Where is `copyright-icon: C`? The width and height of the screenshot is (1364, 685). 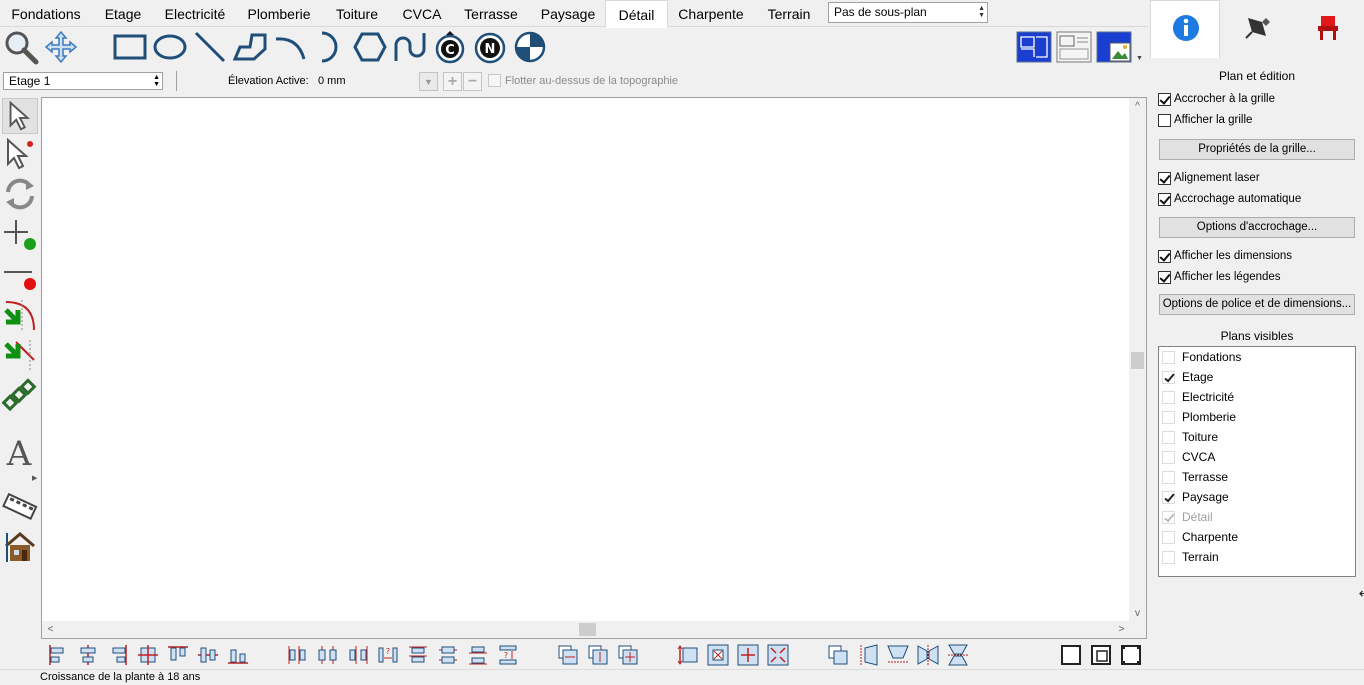 copyright-icon: C is located at coordinates (450, 47).